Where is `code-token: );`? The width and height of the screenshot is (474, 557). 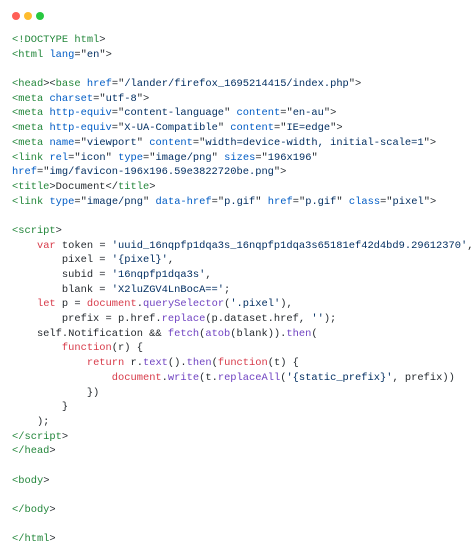
code-token: ); is located at coordinates (330, 319).